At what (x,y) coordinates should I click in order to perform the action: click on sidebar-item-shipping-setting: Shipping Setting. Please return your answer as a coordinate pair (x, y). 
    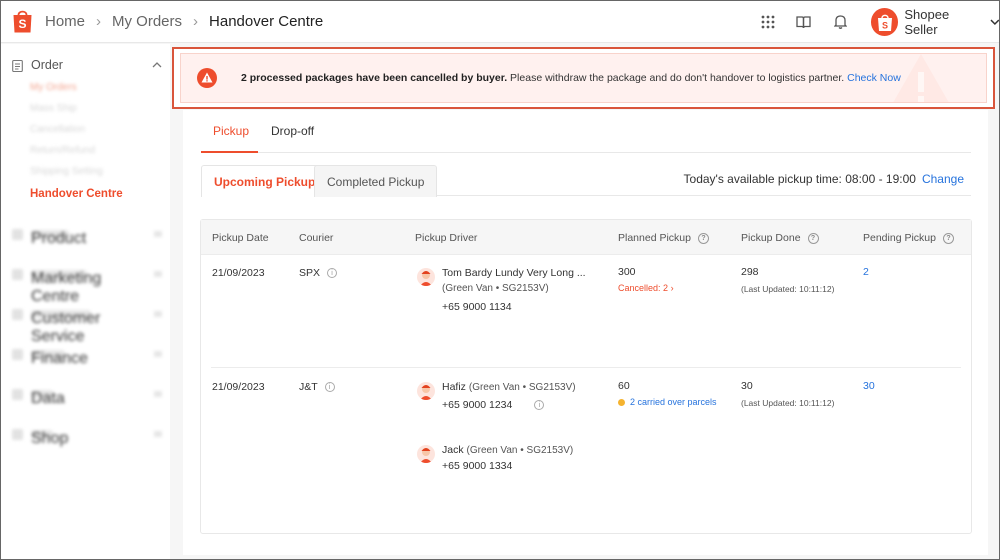
    Looking at the image, I should click on (66, 171).